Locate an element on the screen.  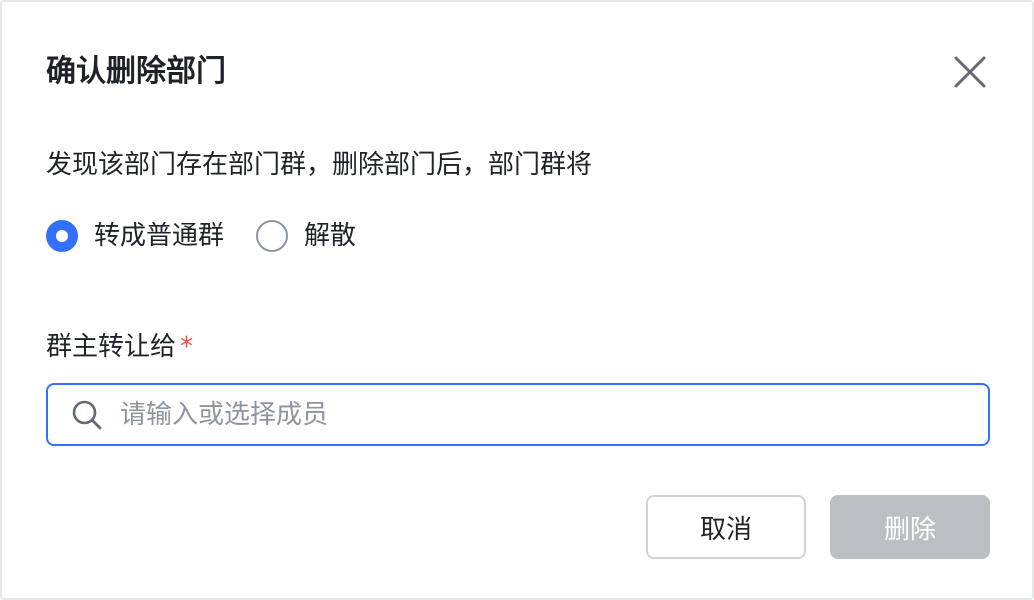
radio-label: 转成普通群 is located at coordinates (159, 236).